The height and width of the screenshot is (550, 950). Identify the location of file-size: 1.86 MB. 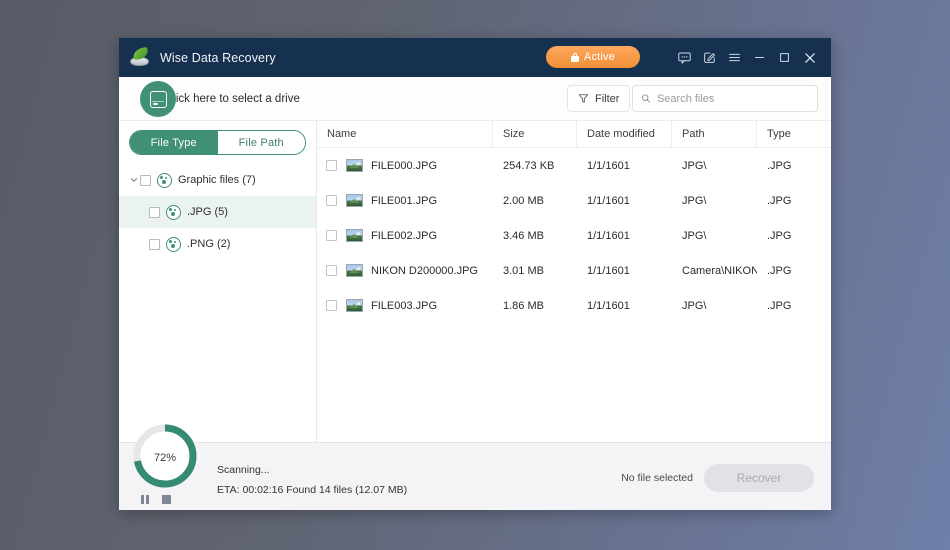
(523, 305).